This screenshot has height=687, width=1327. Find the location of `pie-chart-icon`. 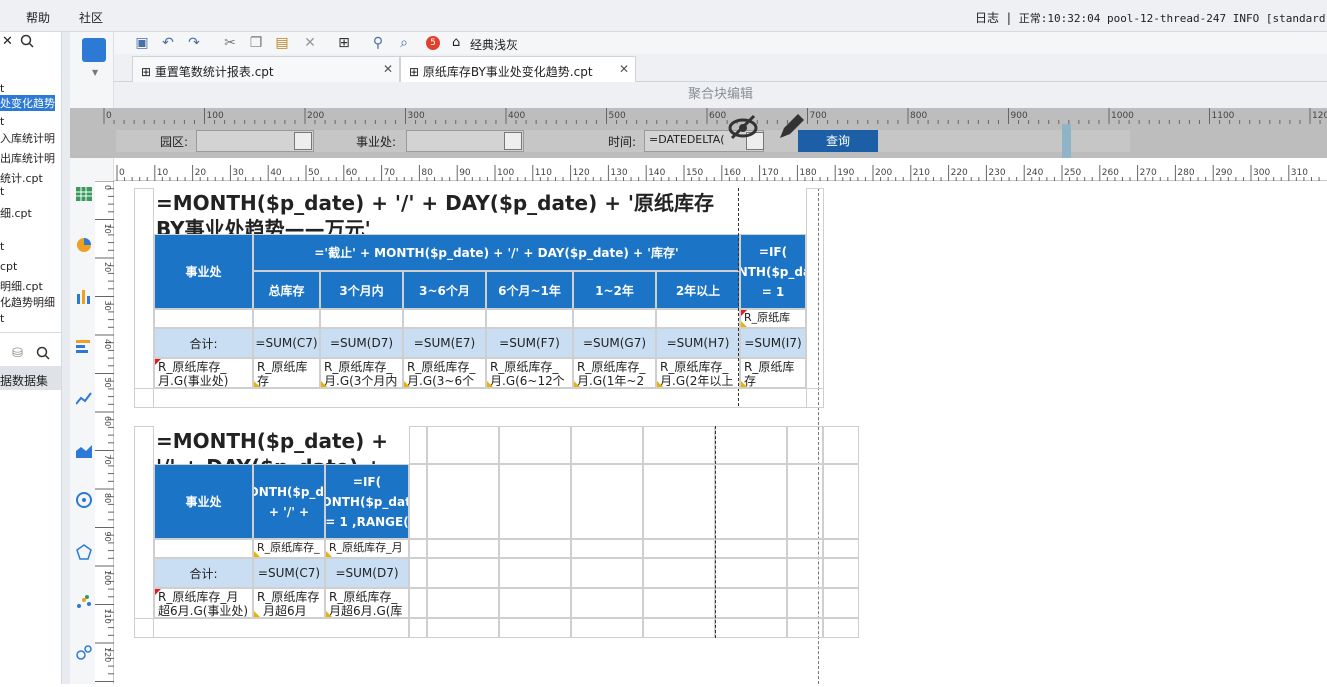

pie-chart-icon is located at coordinates (84, 245).